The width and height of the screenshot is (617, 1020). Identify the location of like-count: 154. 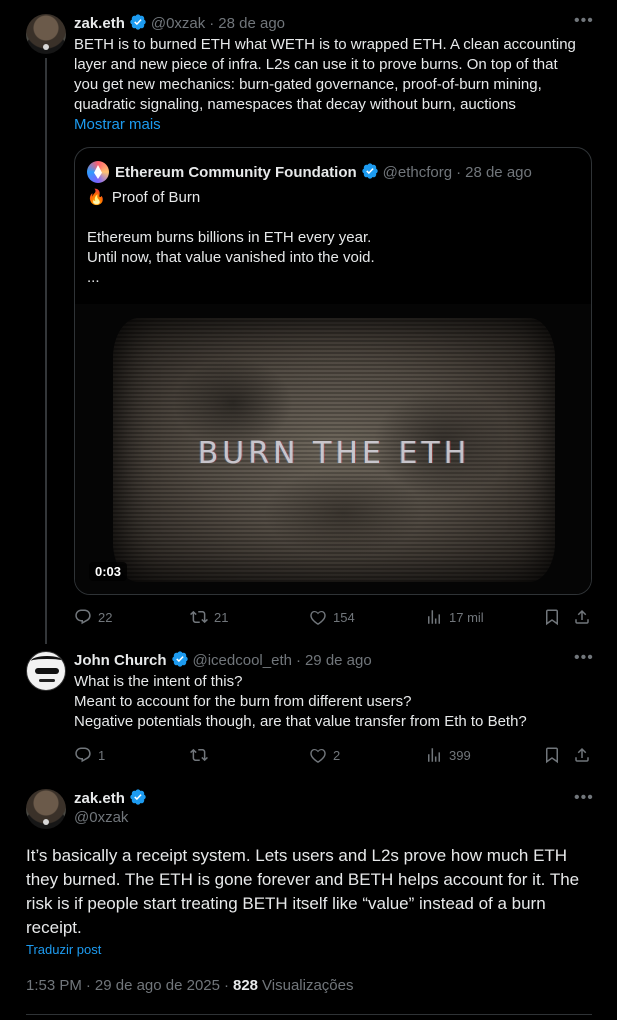
(344, 617).